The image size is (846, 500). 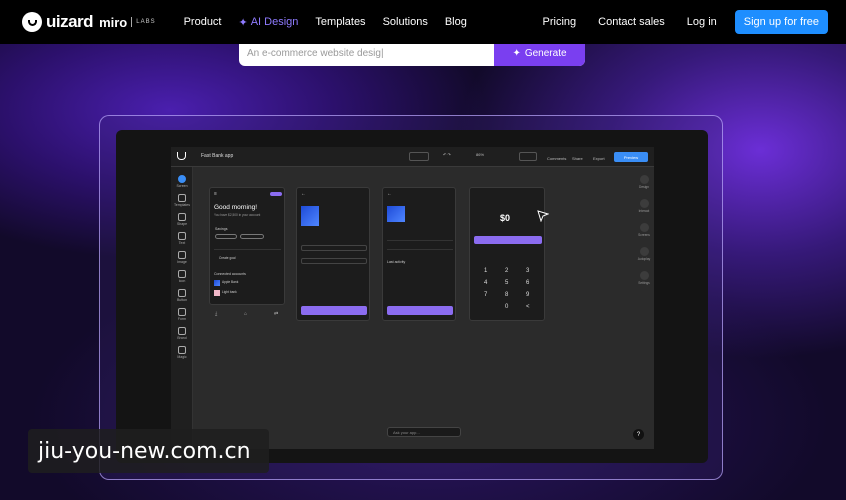 I want to click on key-7: 7, so click(x=485, y=295).